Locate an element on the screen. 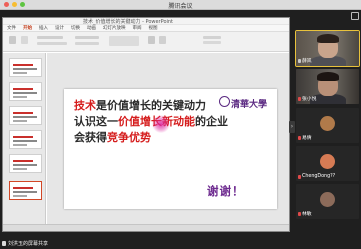 The width and height of the screenshot is (361, 249). line2-dark-a: 认识这一 is located at coordinates (96, 121).